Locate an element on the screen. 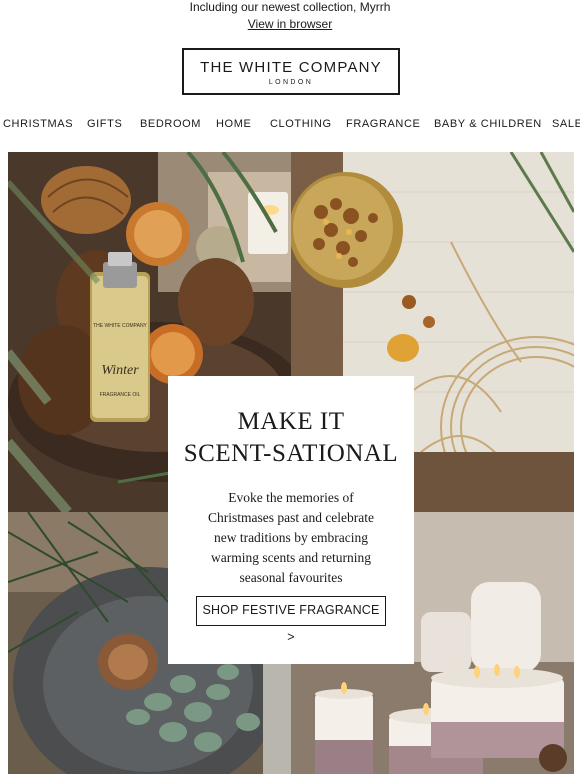 The image size is (580, 774). nav-item-sale: SALE is located at coordinates (566, 124).